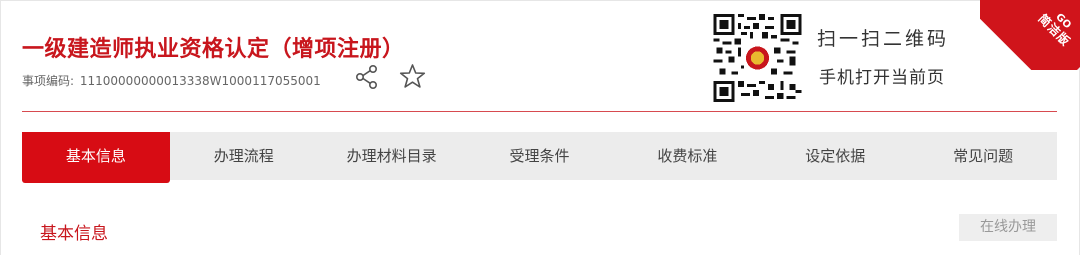  What do you see at coordinates (96, 157) in the screenshot?
I see `tab-basic-info: 基本信息` at bounding box center [96, 157].